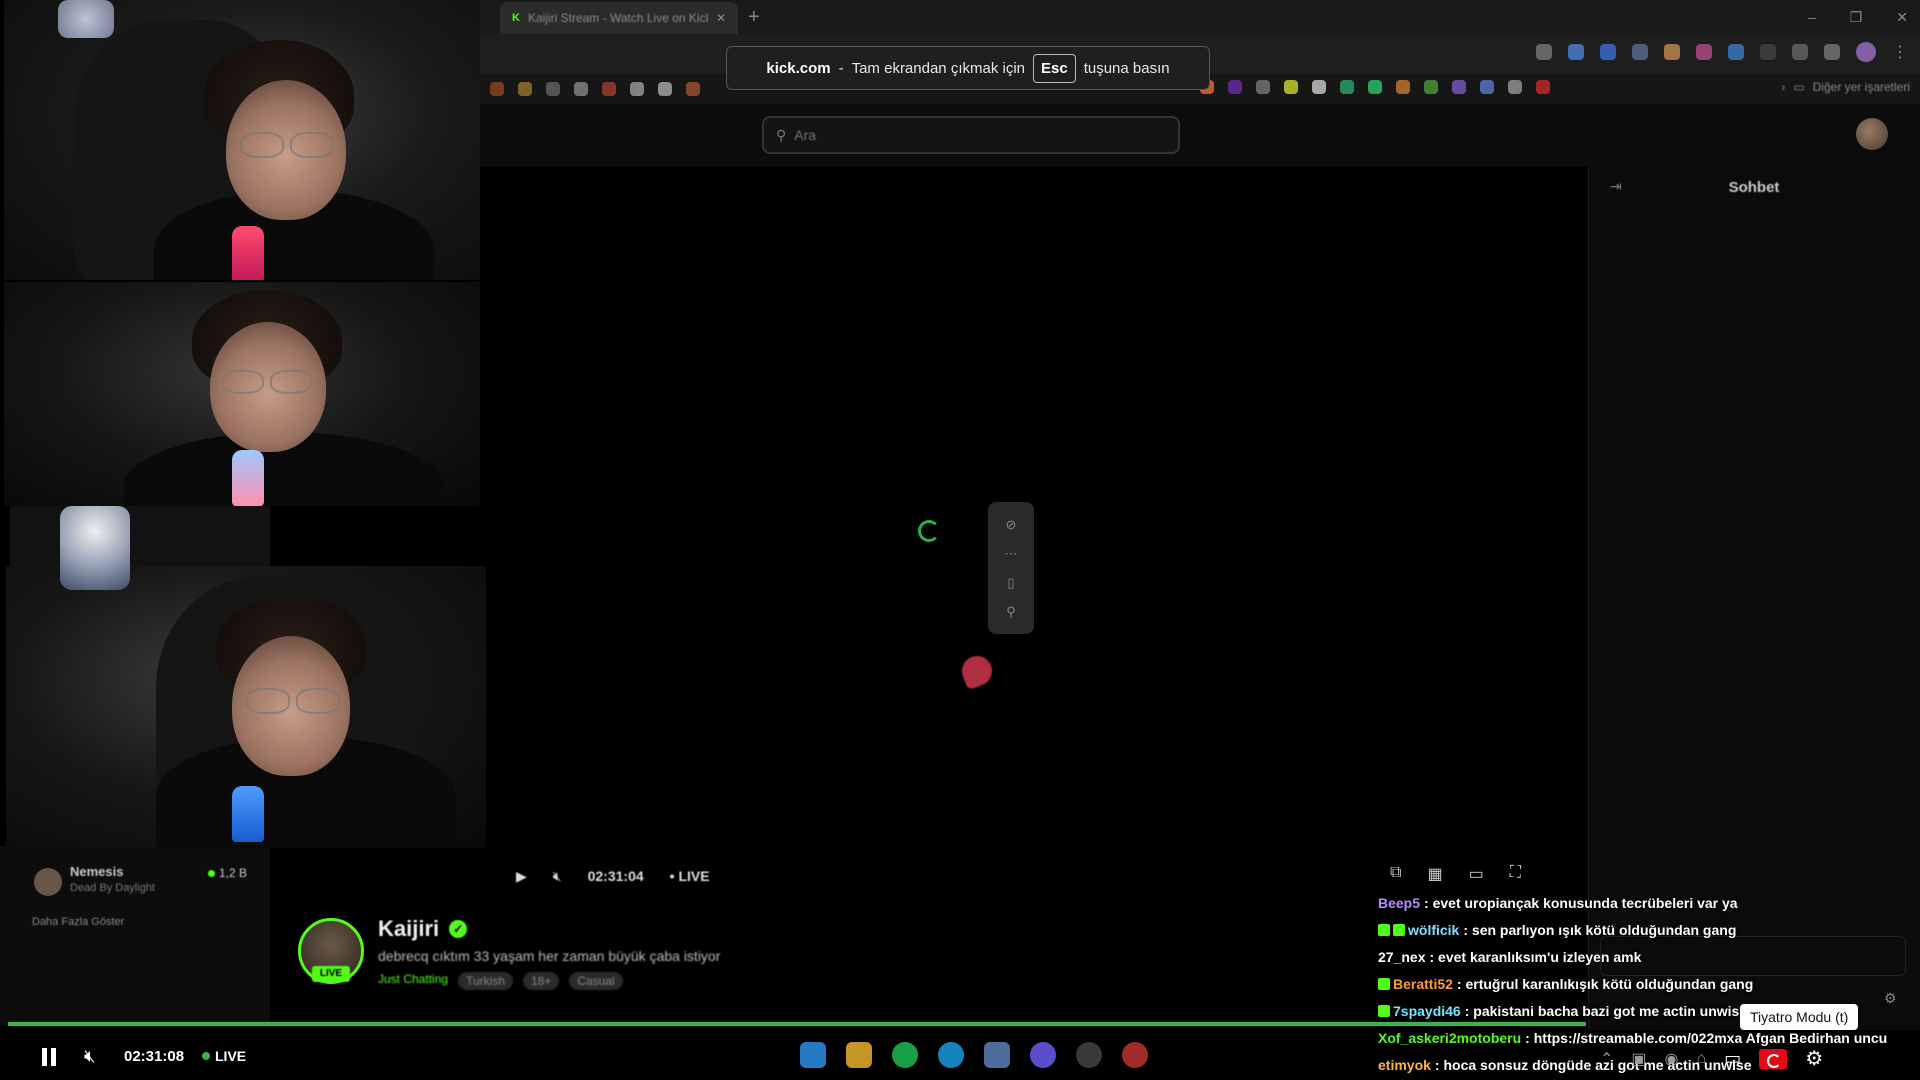 The width and height of the screenshot is (1920, 1080). I want to click on chat-username: 27_nex, so click(1401, 957).